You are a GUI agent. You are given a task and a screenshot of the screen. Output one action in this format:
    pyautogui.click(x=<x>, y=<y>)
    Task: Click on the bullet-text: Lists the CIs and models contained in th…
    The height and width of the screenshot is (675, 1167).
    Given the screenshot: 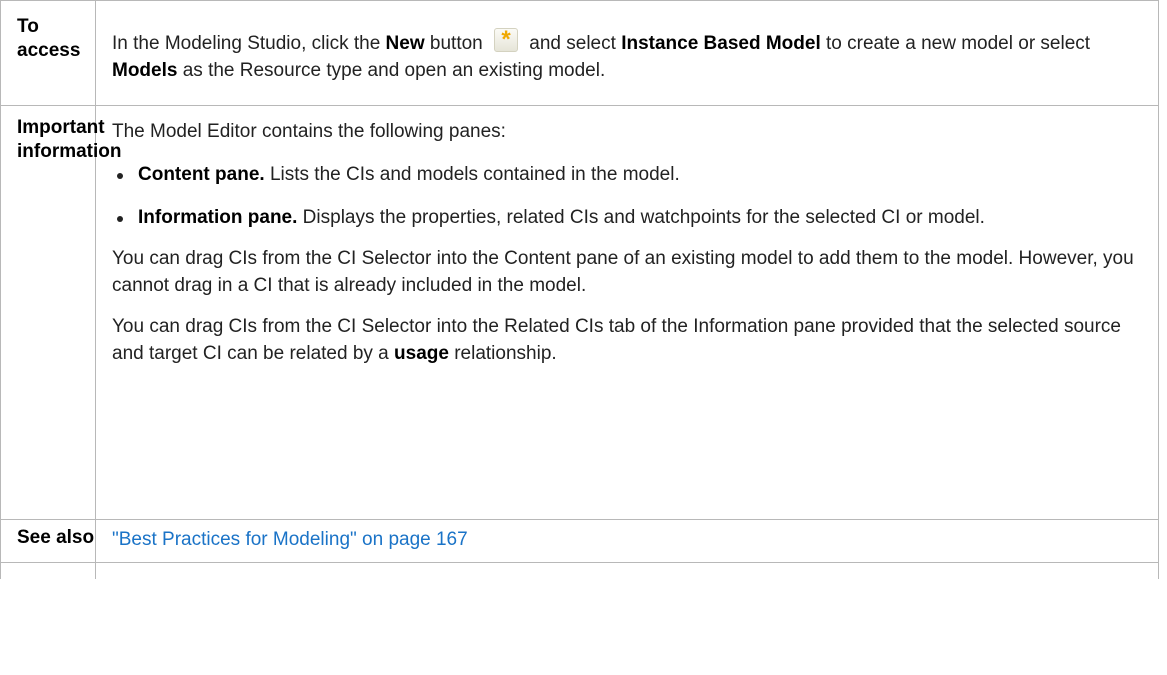 What is the action you would take?
    pyautogui.click(x=472, y=174)
    